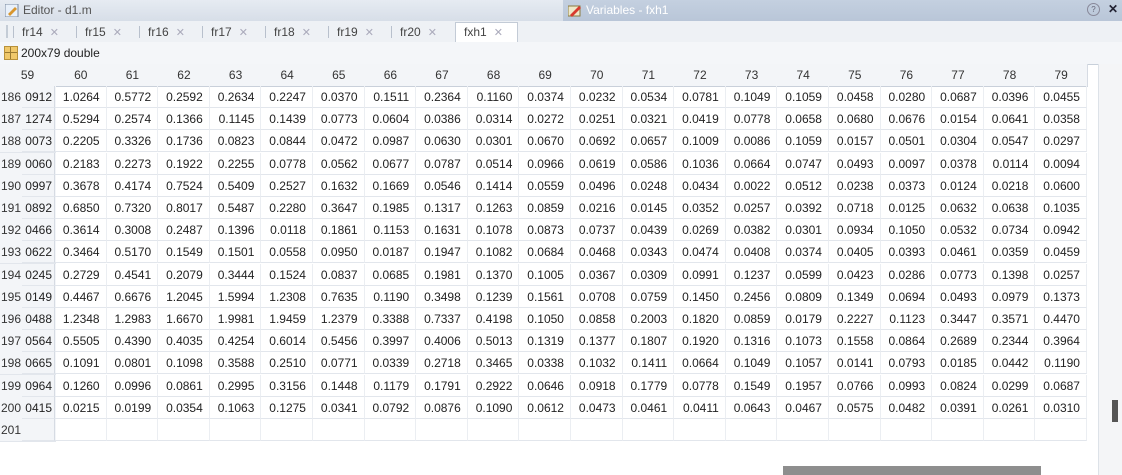 This screenshot has height=475, width=1122. Describe the element at coordinates (81, 119) in the screenshot. I see `table-cell: 0.5294` at that location.